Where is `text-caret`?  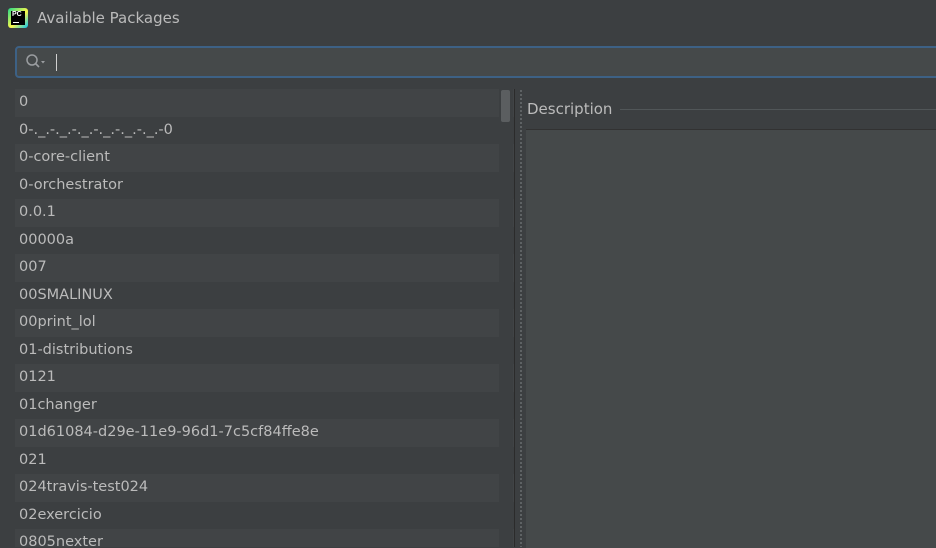 text-caret is located at coordinates (56, 62).